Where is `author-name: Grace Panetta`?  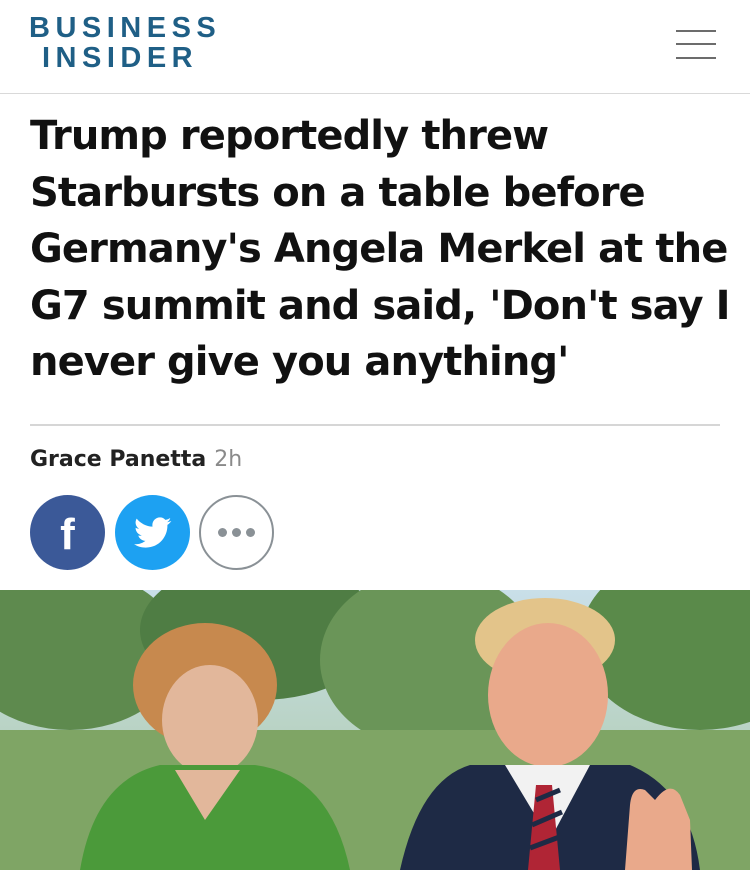 author-name: Grace Panetta is located at coordinates (118, 459).